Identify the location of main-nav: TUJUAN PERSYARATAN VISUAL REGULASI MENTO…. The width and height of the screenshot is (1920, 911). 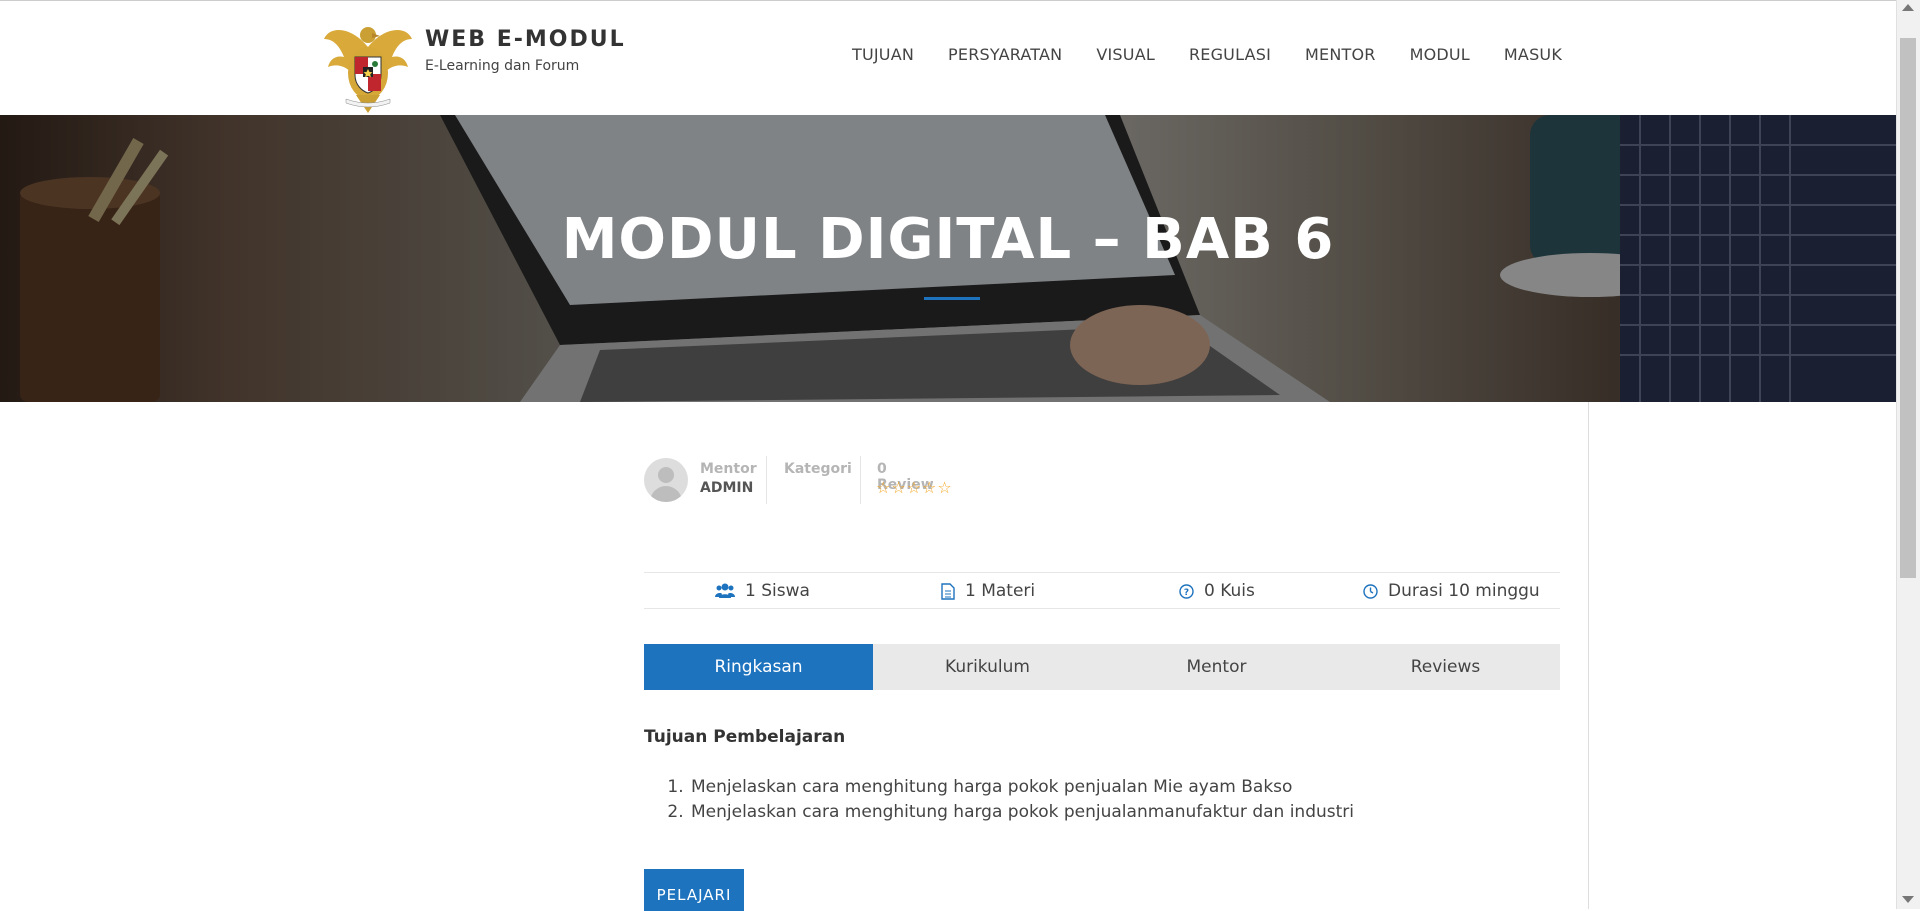
(1207, 54).